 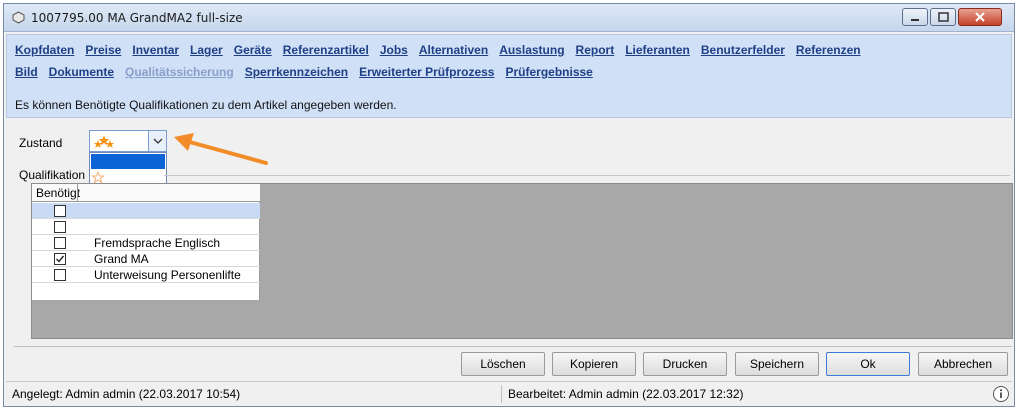 What do you see at coordinates (44, 50) in the screenshot?
I see `tab-kopfdaten: Kopfdaten` at bounding box center [44, 50].